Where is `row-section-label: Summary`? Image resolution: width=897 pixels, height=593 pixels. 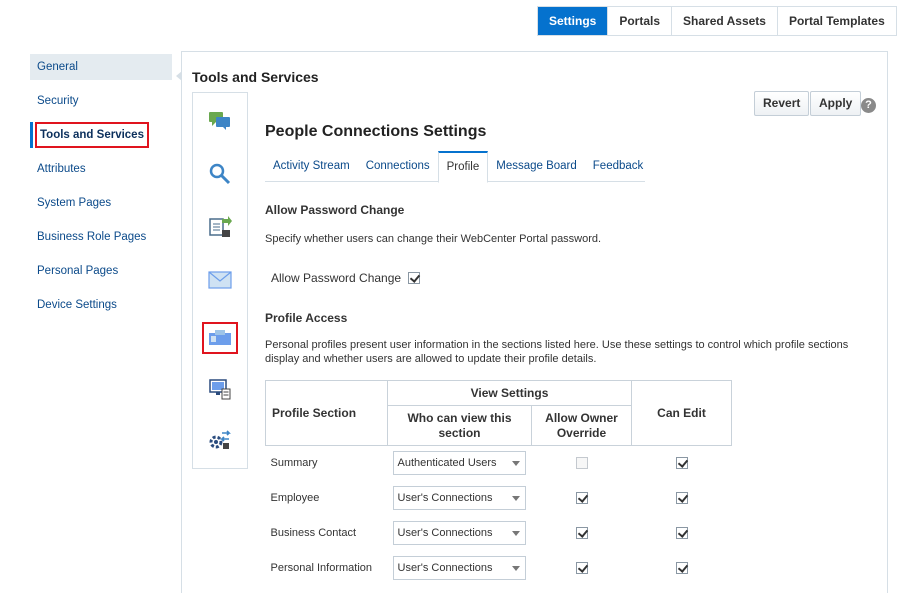 row-section-label: Summary is located at coordinates (294, 463).